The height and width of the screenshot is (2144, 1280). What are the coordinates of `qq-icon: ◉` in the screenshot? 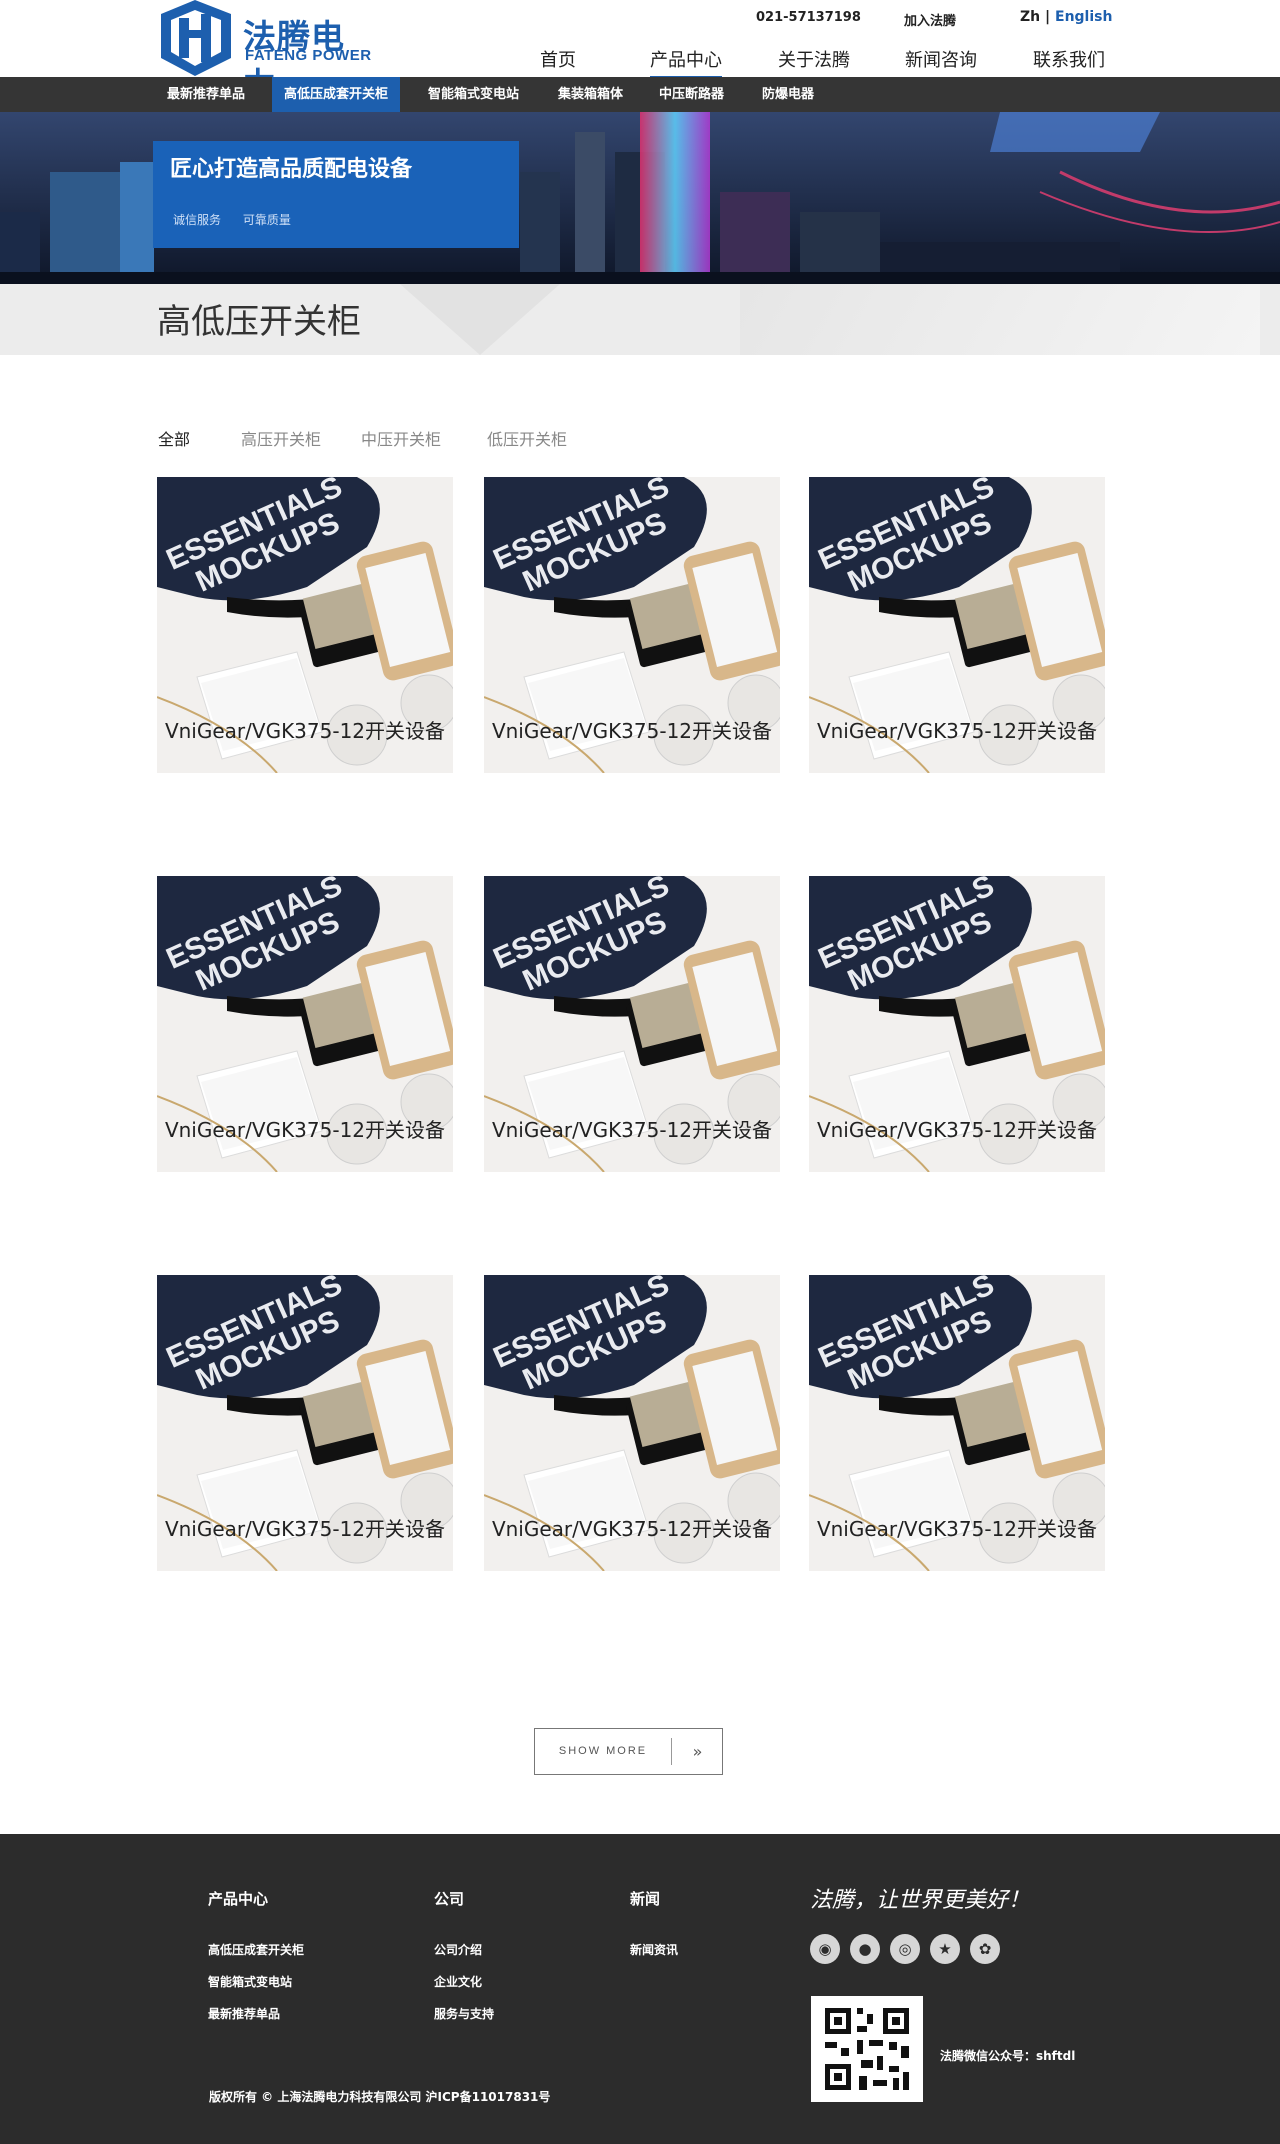 It's located at (825, 1949).